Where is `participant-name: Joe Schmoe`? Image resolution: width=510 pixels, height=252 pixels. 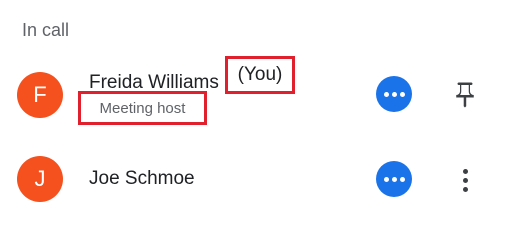
participant-name: Joe Schmoe is located at coordinates (142, 178).